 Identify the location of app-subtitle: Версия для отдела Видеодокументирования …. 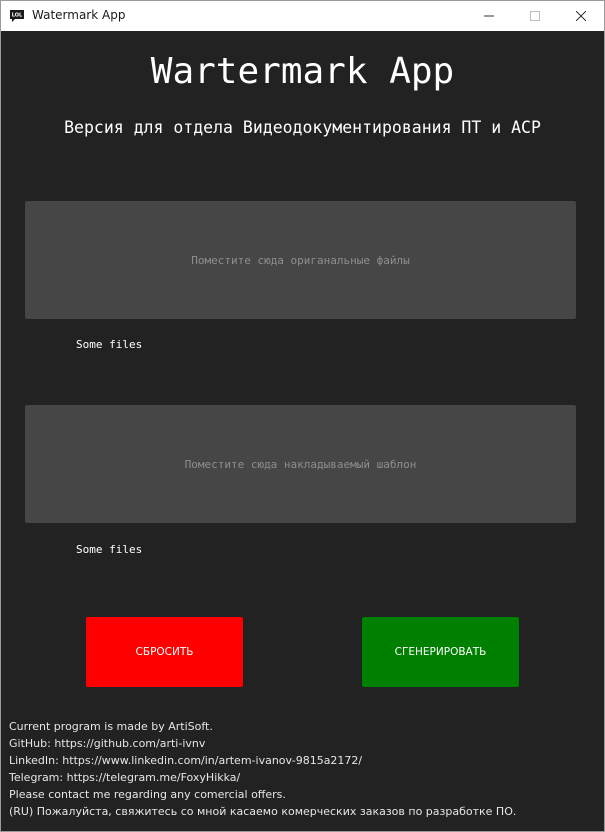
(302, 127).